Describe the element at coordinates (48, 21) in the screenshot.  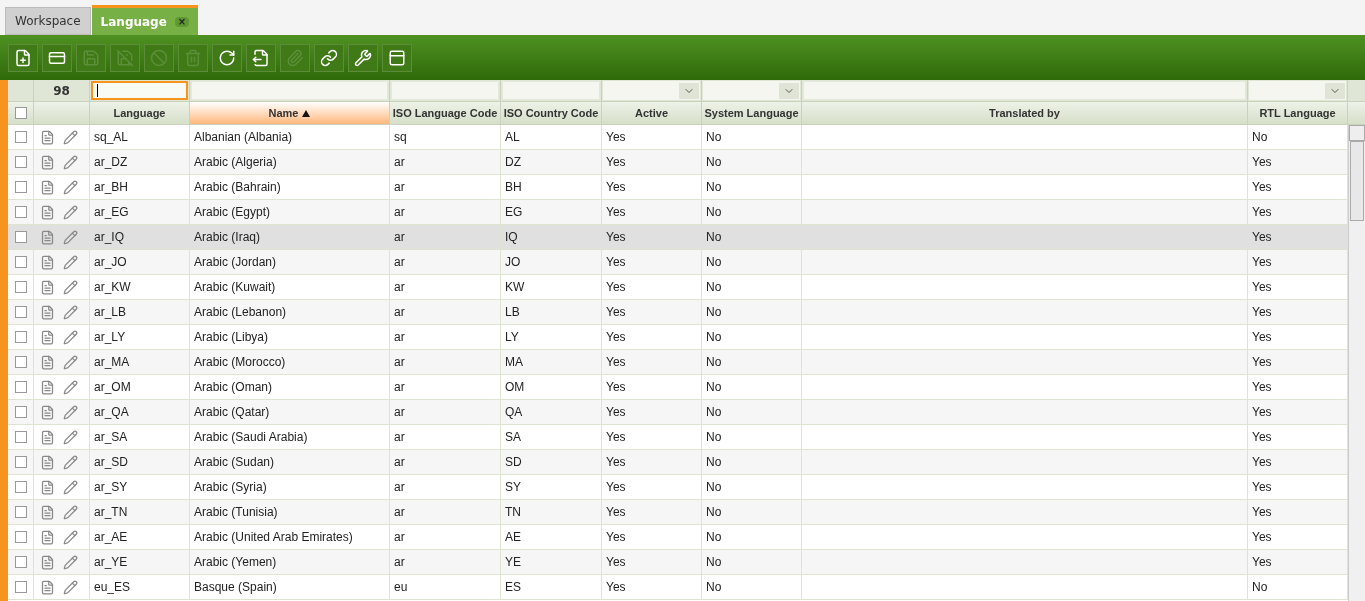
I see `tab: Workspace` at that location.